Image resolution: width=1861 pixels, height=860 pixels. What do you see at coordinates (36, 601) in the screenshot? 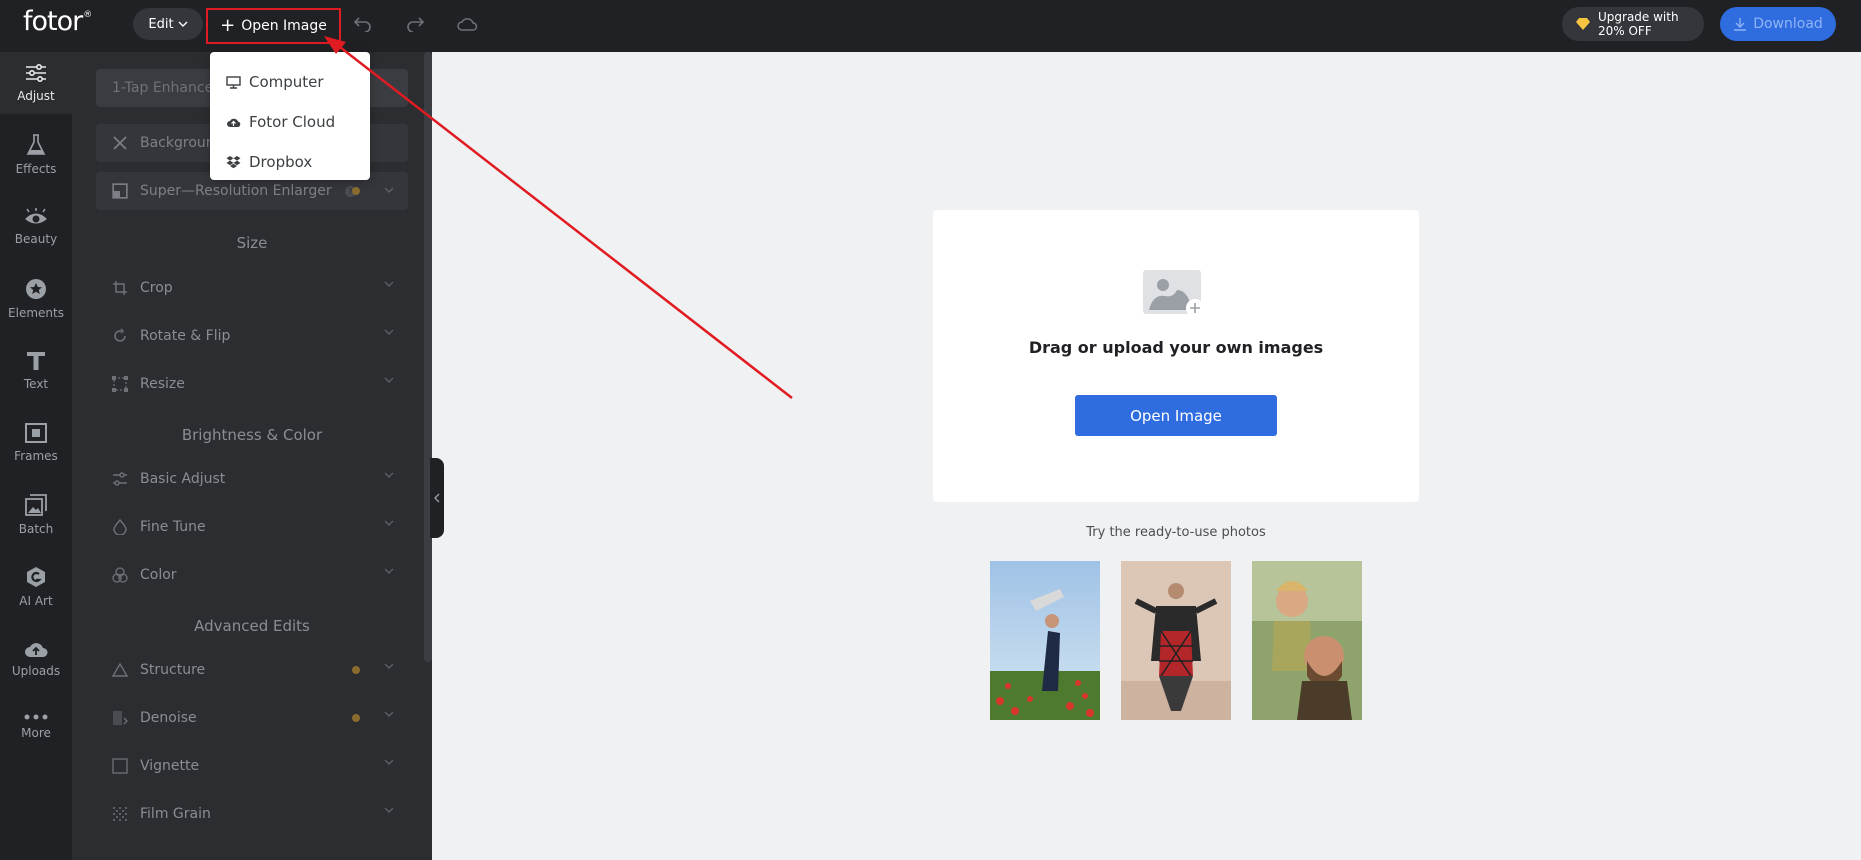
I see `nav-ai-art-label: AI Art` at bounding box center [36, 601].